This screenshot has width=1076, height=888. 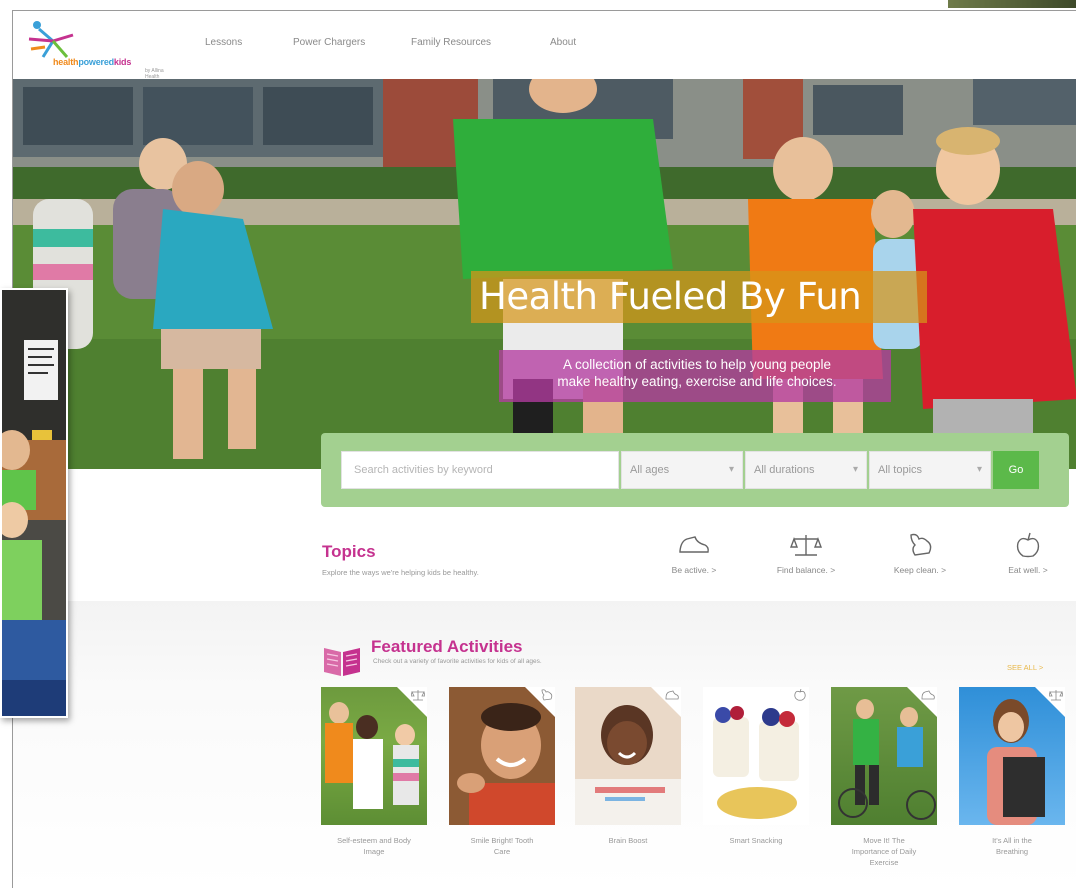 What do you see at coordinates (1025, 667) in the screenshot?
I see `see-all-link: SEE ALL >` at bounding box center [1025, 667].